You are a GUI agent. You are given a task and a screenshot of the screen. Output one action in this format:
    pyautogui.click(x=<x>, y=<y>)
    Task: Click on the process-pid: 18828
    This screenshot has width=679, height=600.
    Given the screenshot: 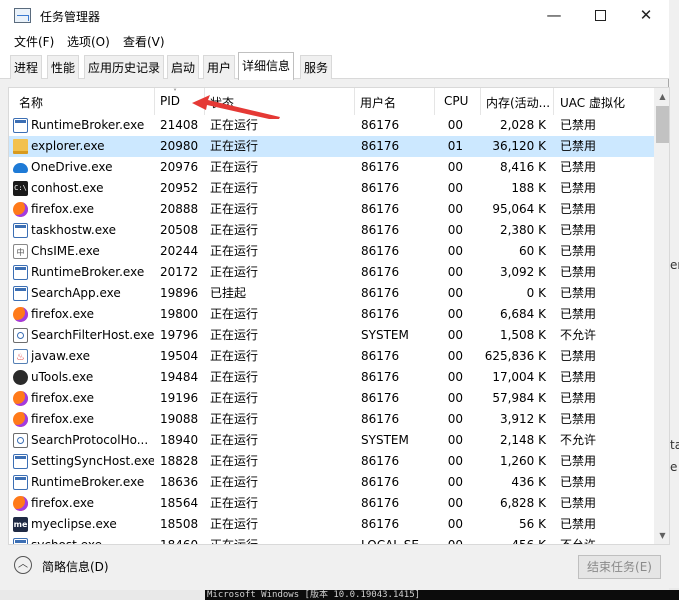 What is the action you would take?
    pyautogui.click(x=179, y=461)
    